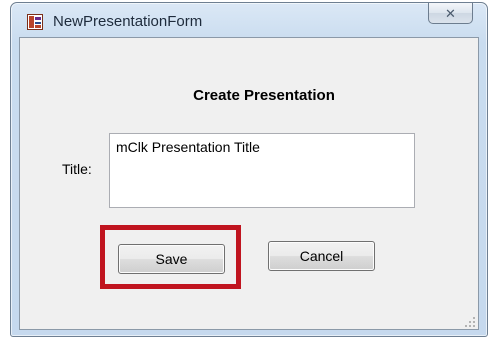  Describe the element at coordinates (249, 20) in the screenshot. I see `title-bar: NewPresentationForm ✕` at that location.